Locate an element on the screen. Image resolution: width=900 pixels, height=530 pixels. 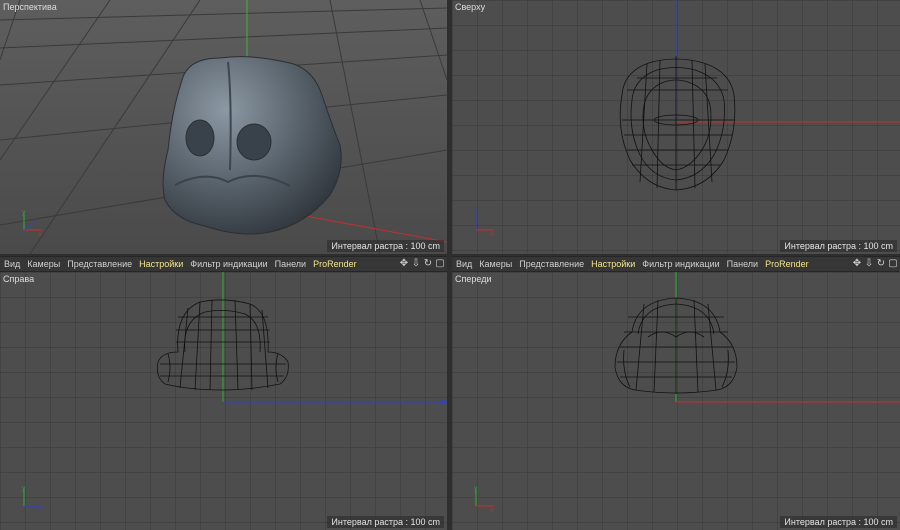
viewport-title-perspective: Перспектива is located at coordinates (30, 7).